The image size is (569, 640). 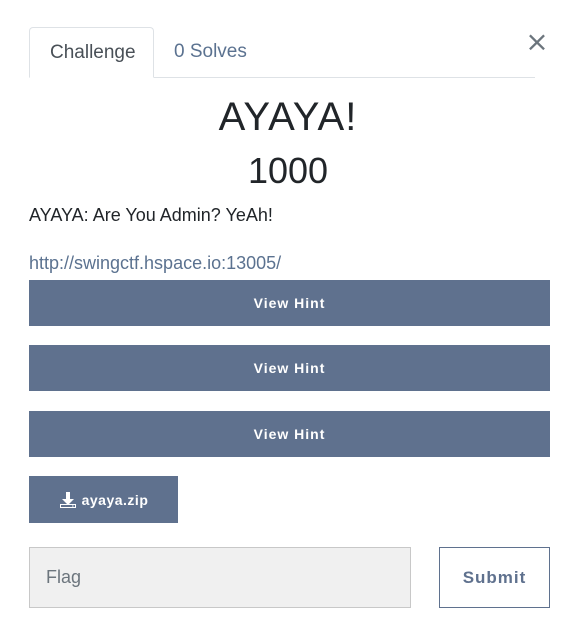 What do you see at coordinates (537, 42) in the screenshot?
I see `close-icon: ×` at bounding box center [537, 42].